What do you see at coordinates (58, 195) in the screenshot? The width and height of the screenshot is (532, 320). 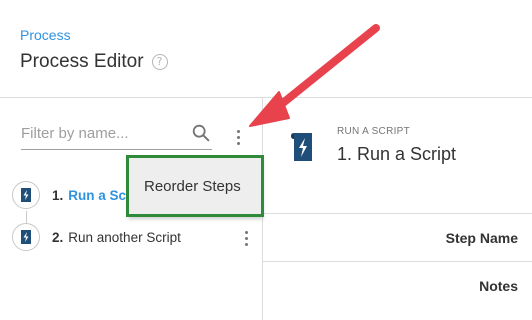 I see `step-number: 1.` at bounding box center [58, 195].